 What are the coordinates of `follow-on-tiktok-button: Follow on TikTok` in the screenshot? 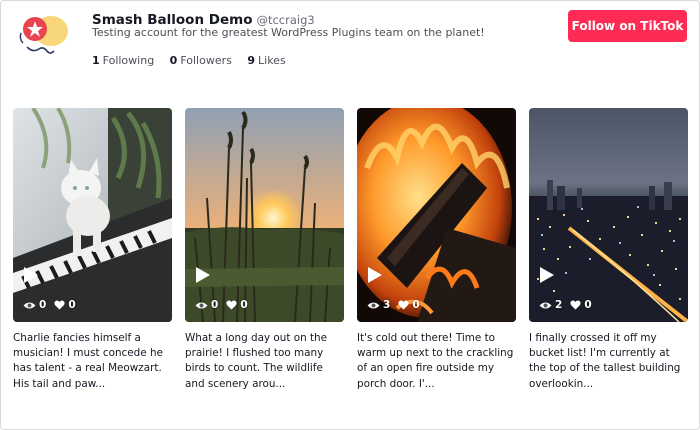 It's located at (627, 26).